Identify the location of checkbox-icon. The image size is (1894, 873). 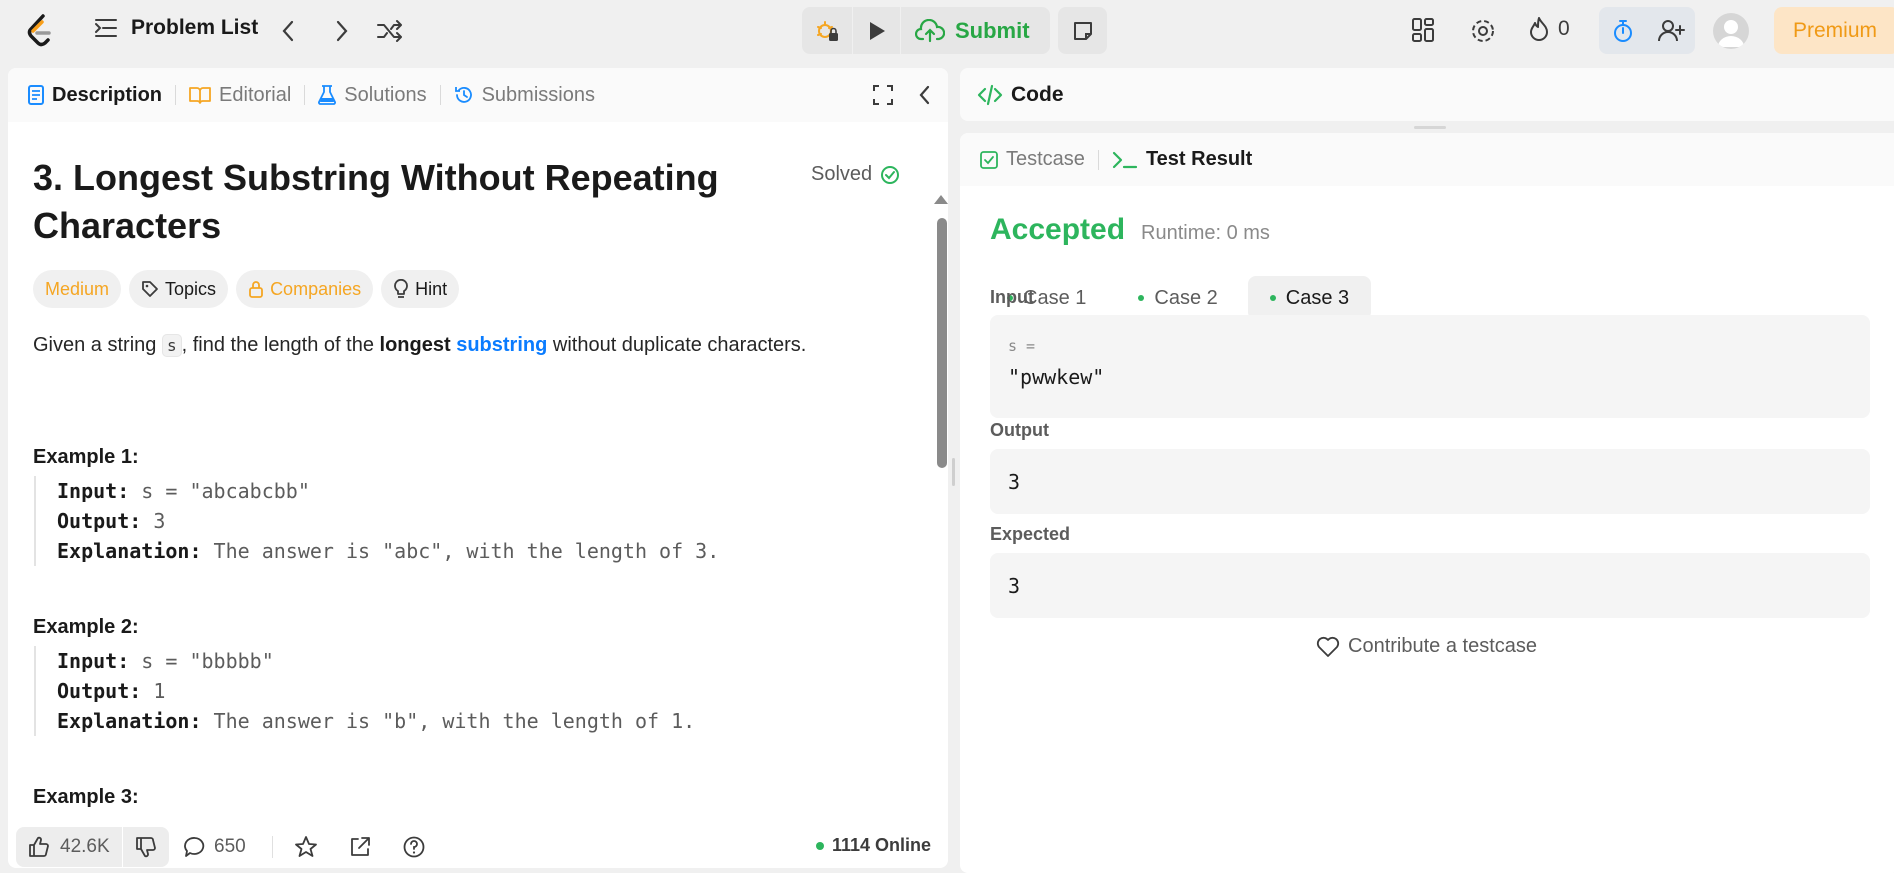
(989, 159).